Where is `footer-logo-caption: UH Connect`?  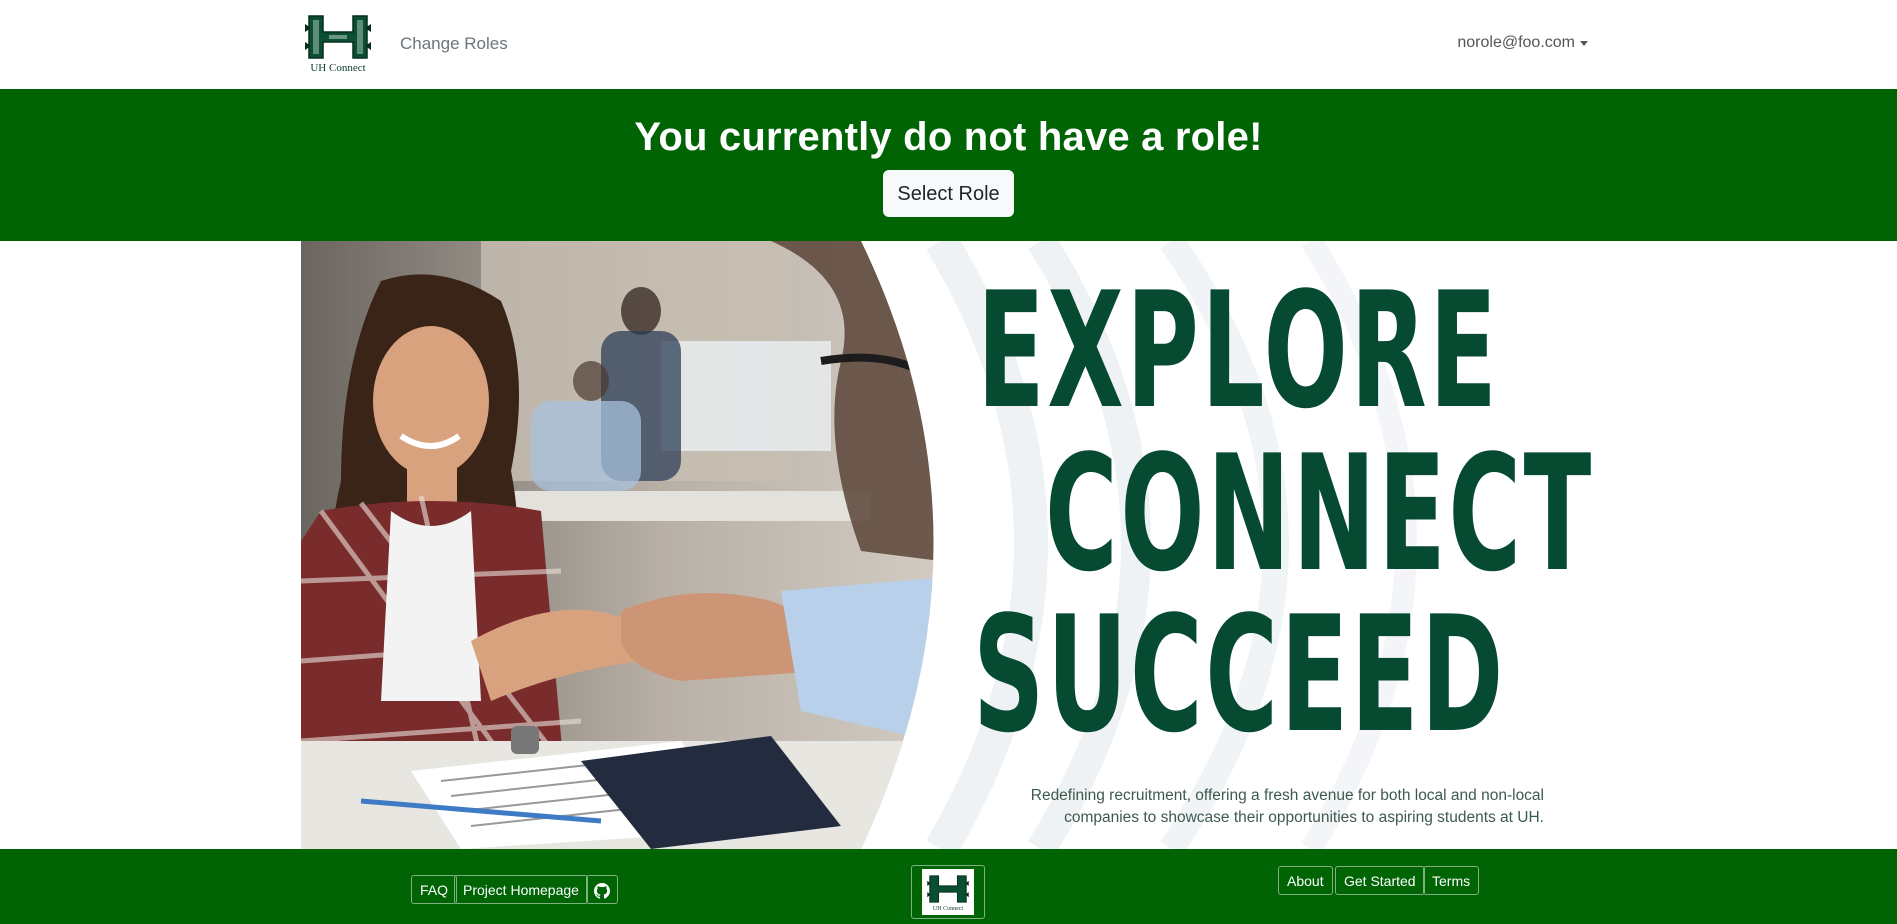
footer-logo-caption: UH Connect is located at coordinates (948, 909).